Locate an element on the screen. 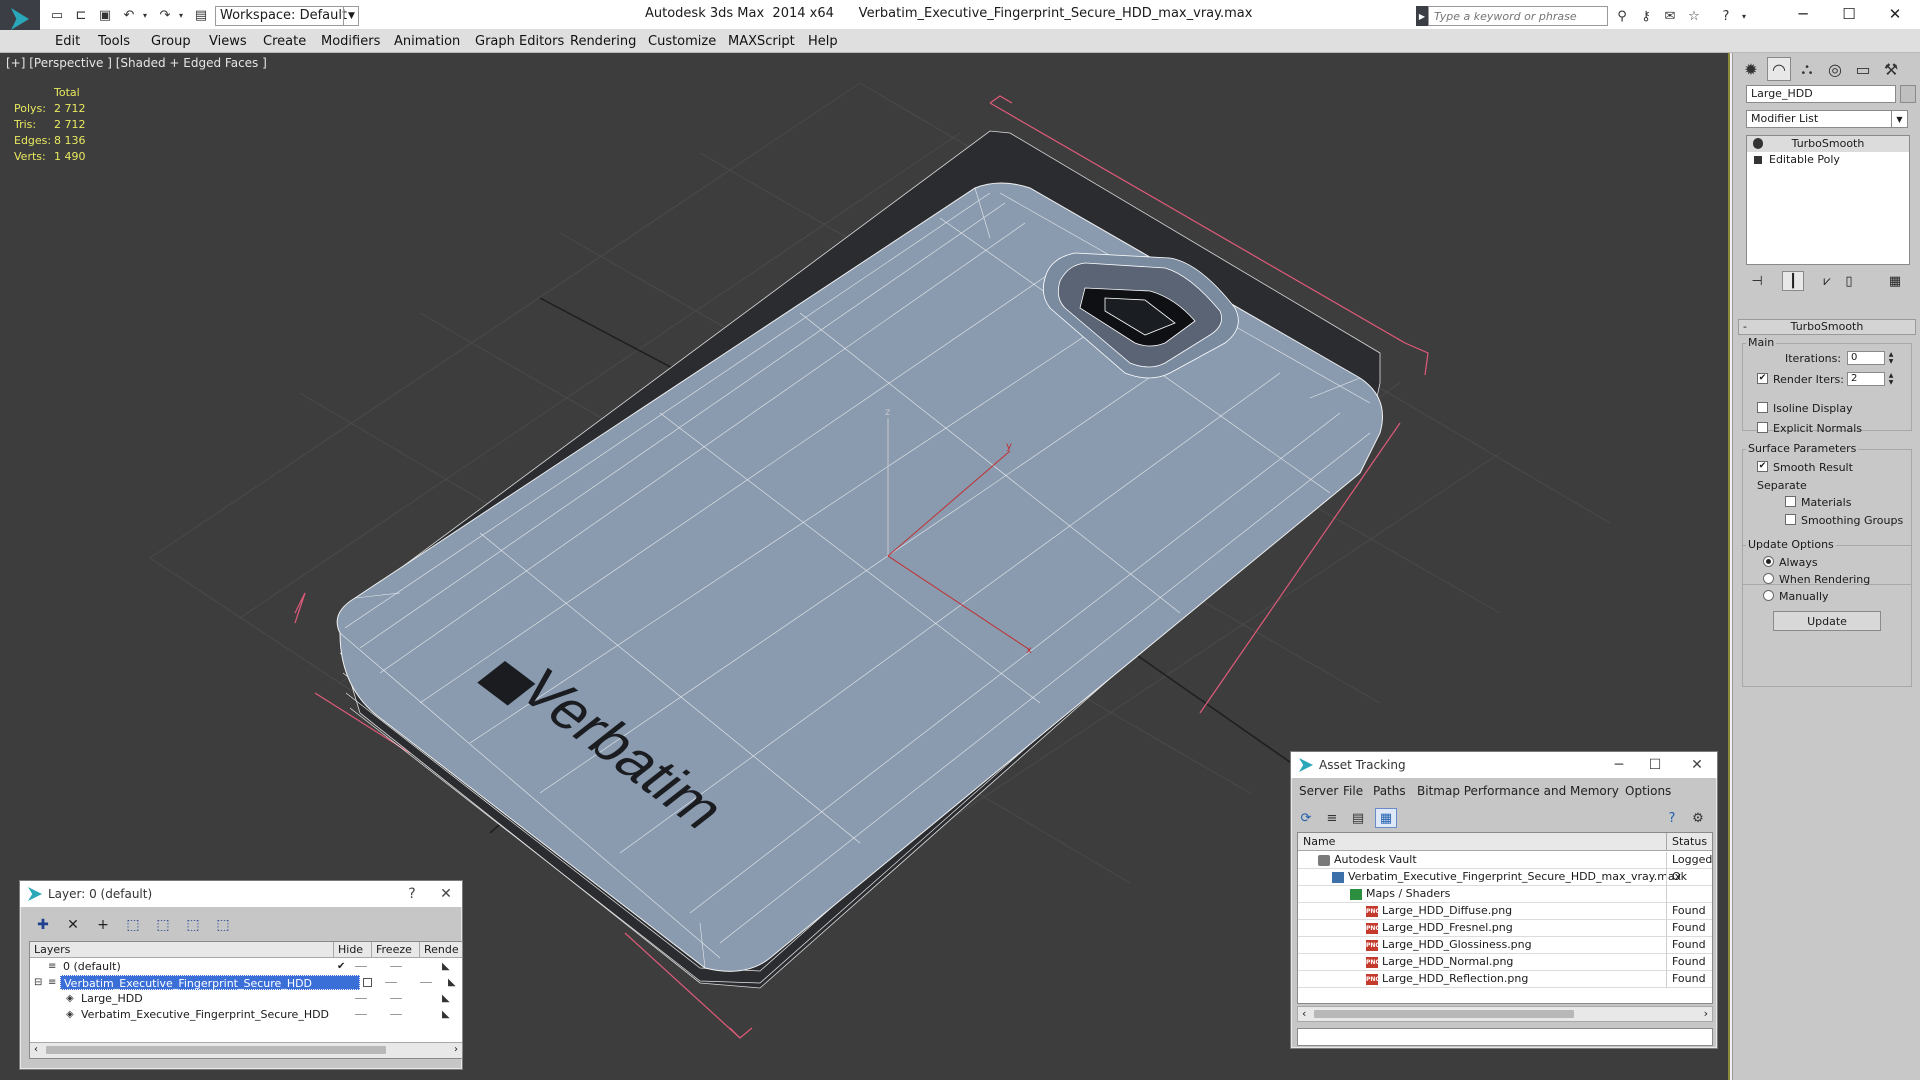  chevron-right-icon: › is located at coordinates (1706, 1013).